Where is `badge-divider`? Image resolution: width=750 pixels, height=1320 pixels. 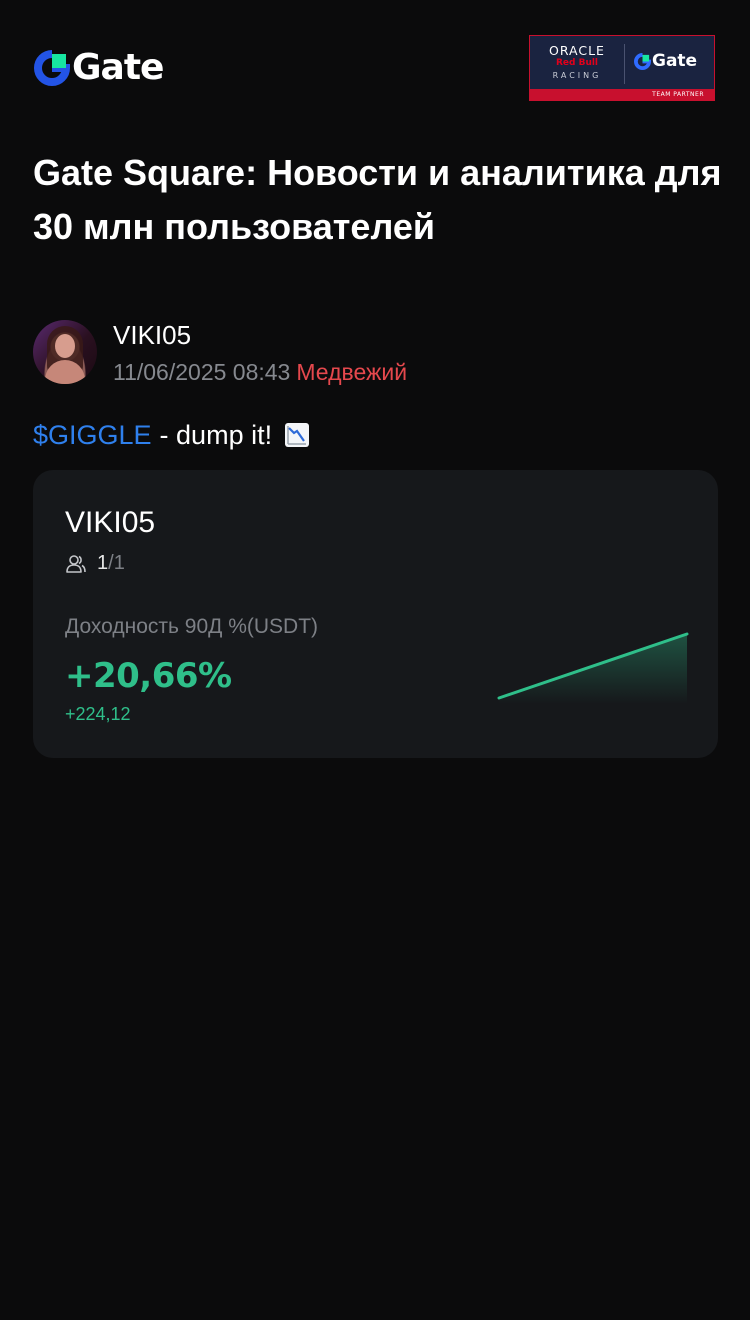
badge-divider is located at coordinates (624, 64).